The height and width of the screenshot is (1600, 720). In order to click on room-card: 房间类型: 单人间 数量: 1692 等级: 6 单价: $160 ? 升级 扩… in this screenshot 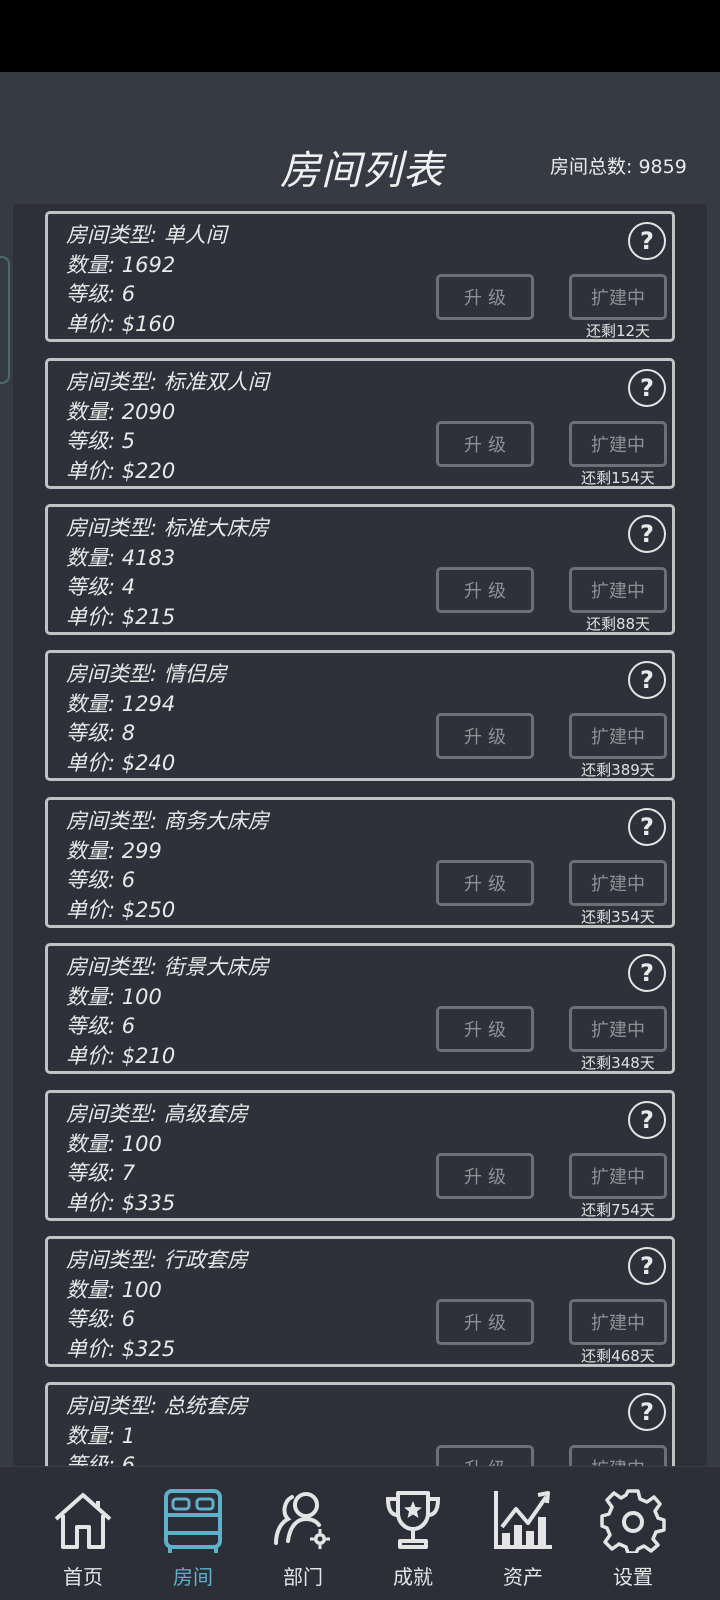, I will do `click(360, 276)`.